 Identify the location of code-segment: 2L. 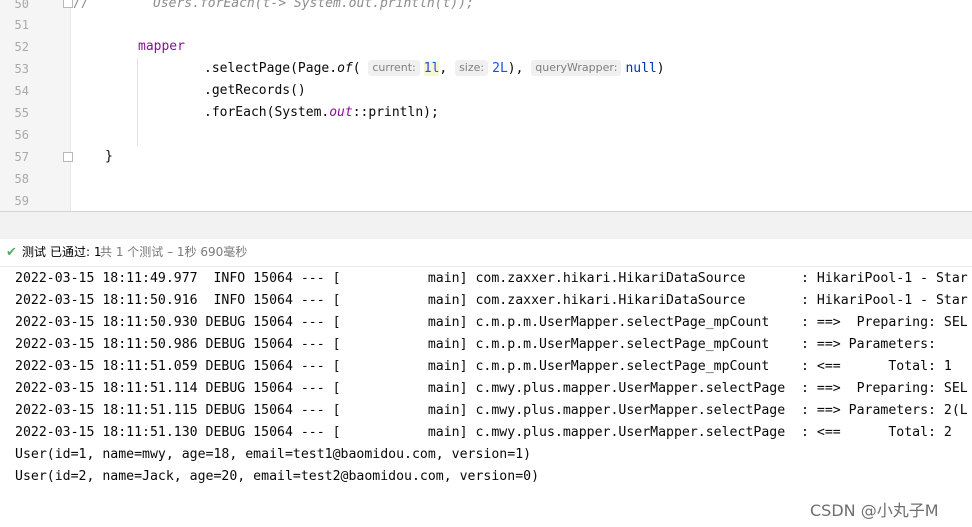
(500, 68).